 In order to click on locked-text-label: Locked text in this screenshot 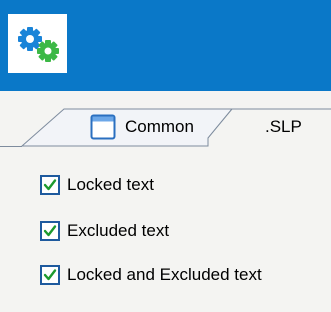, I will do `click(110, 184)`.